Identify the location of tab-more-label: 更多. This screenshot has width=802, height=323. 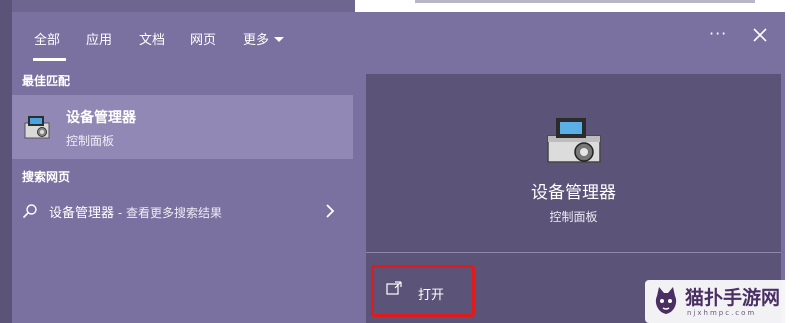
(256, 40).